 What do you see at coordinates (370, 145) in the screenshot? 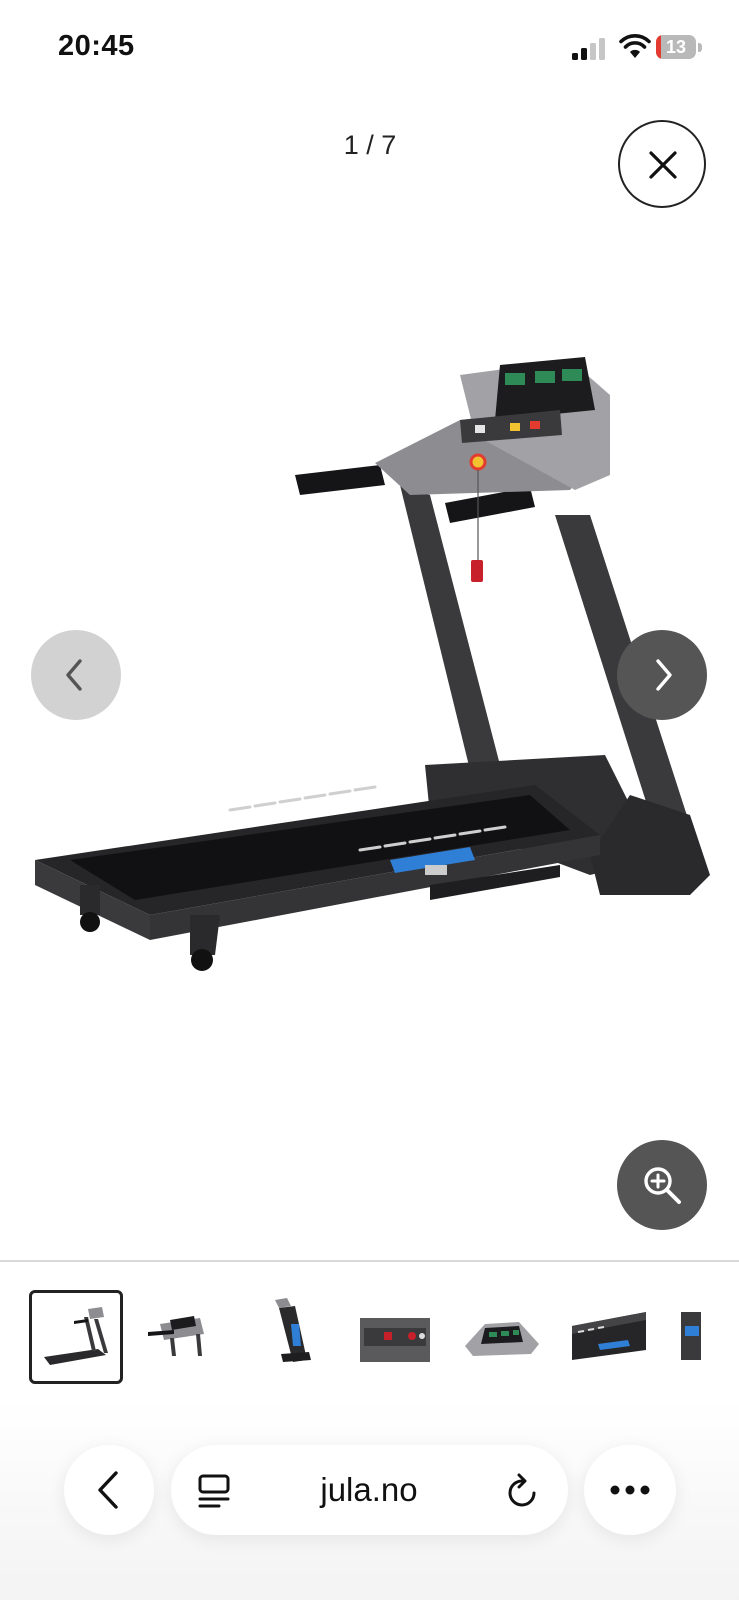
I see `image-counter: 1 / 7` at bounding box center [370, 145].